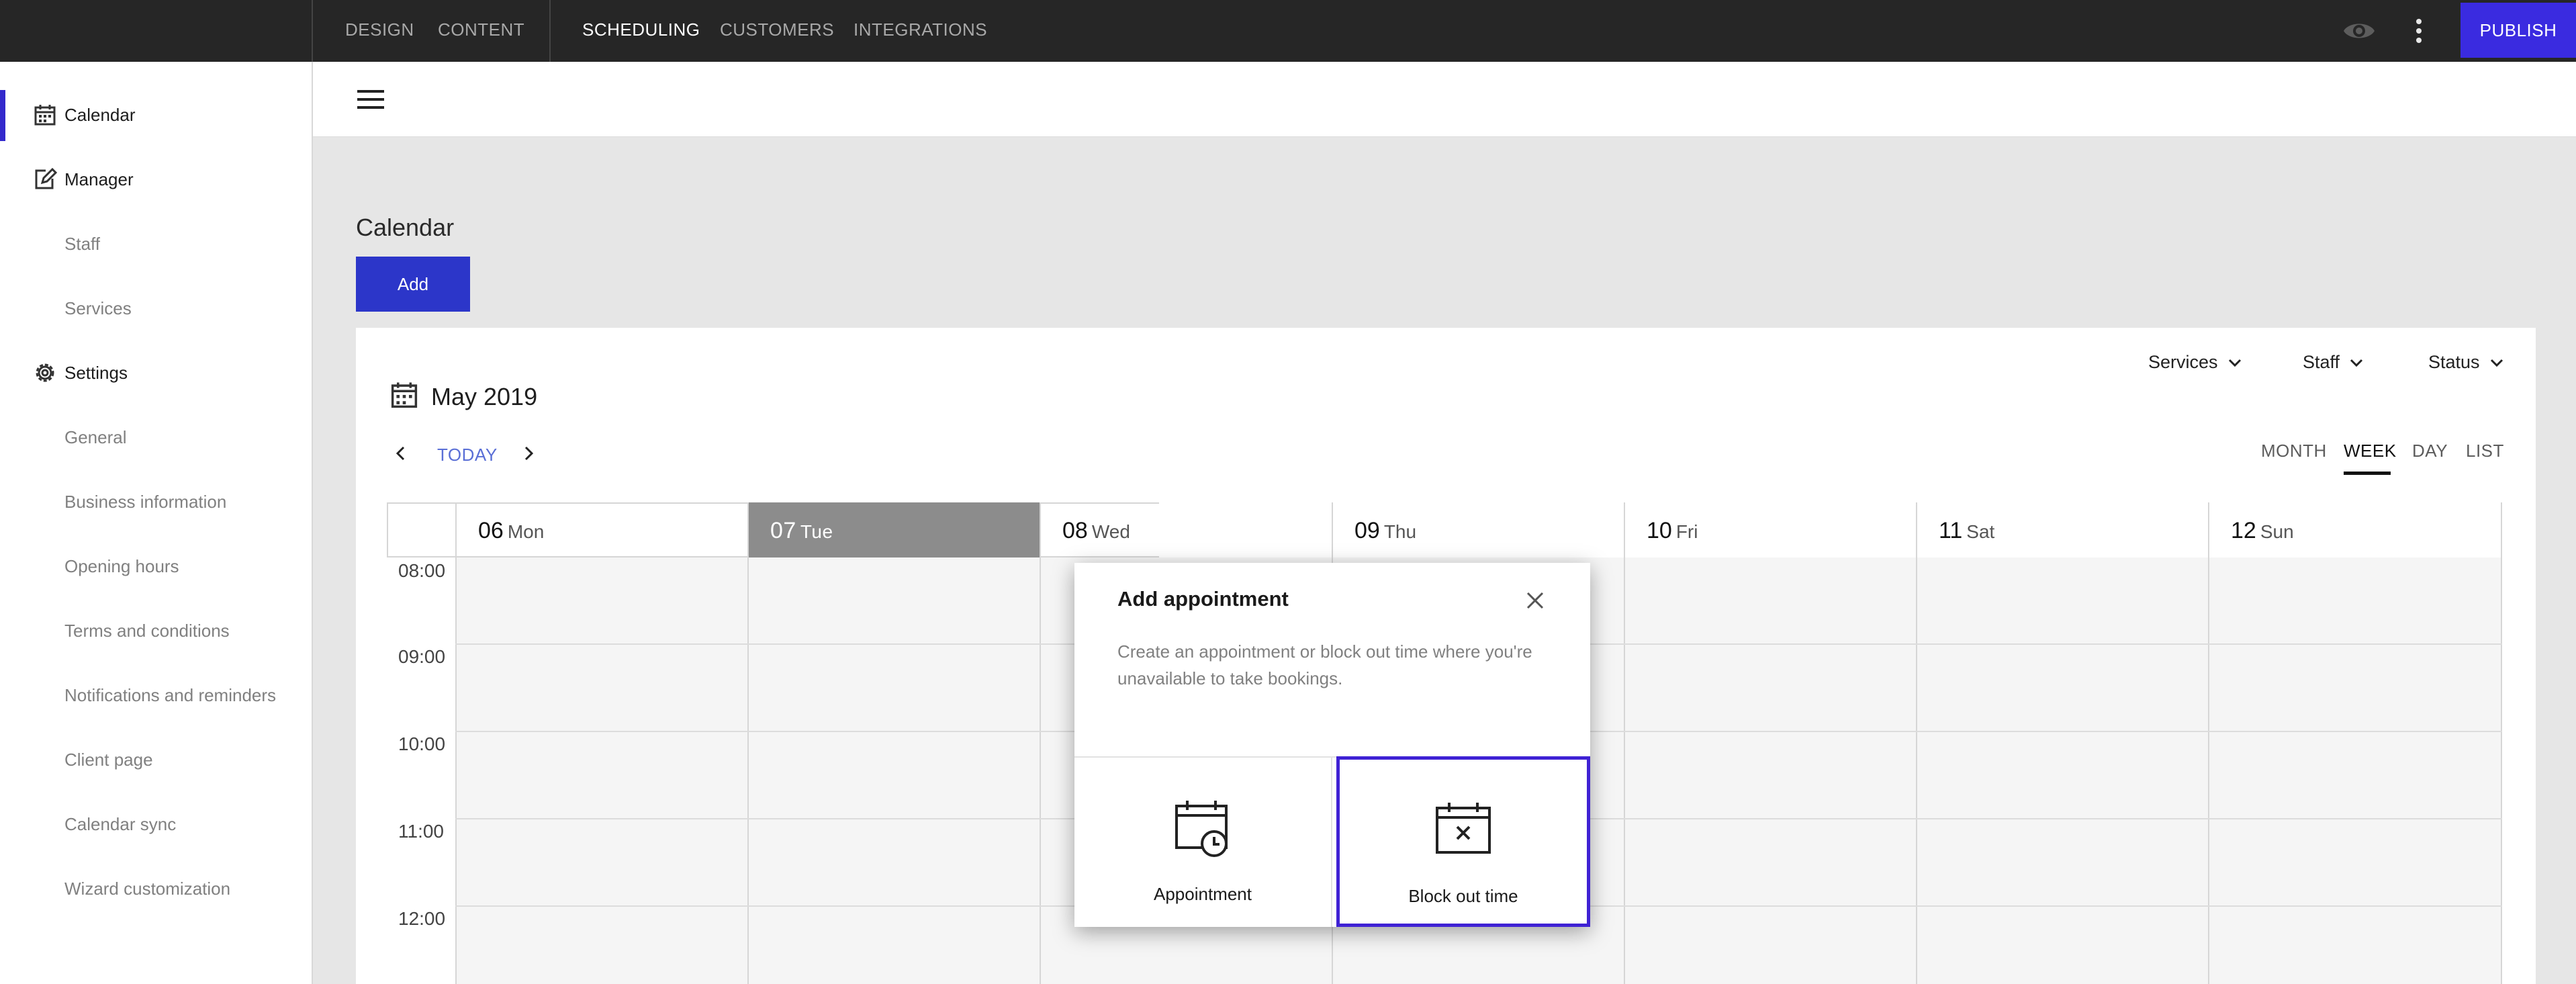  What do you see at coordinates (405, 227) in the screenshot?
I see `page-title: Calendar` at bounding box center [405, 227].